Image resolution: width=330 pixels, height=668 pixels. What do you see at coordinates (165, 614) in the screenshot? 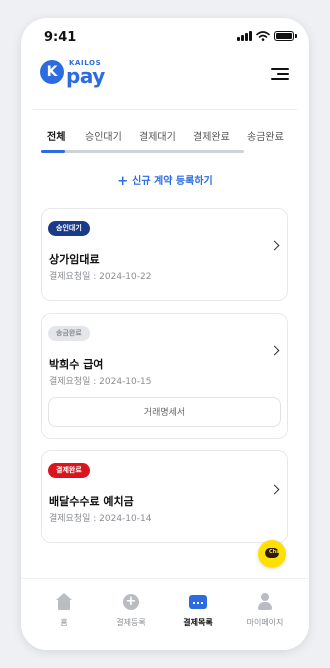
I see `bottom-nav: 홈 + 결제등록 결제목록 마이페이지` at bounding box center [165, 614].